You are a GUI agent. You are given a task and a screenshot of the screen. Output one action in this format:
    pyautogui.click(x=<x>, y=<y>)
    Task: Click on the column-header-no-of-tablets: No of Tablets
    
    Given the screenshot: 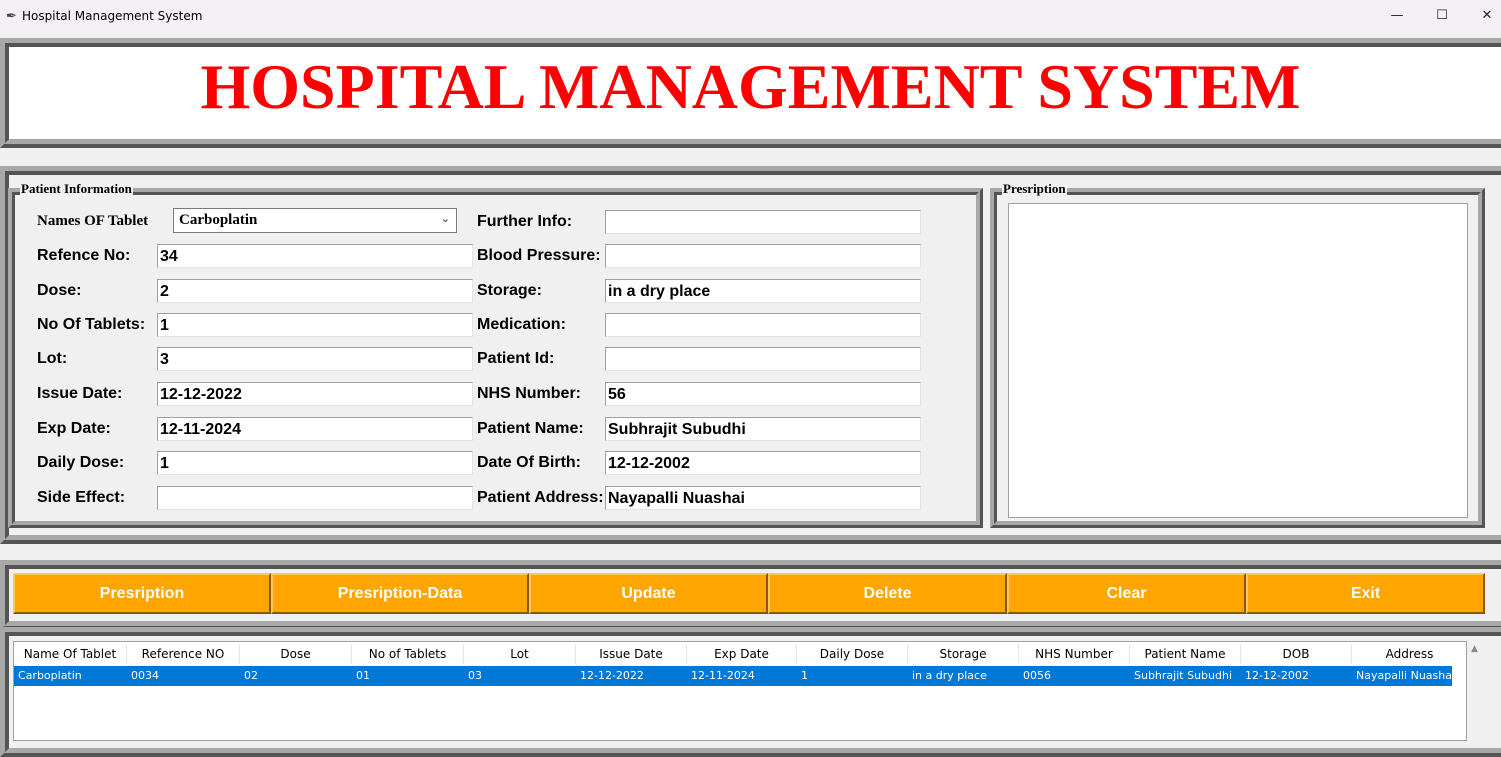 What is the action you would take?
    pyautogui.click(x=408, y=654)
    